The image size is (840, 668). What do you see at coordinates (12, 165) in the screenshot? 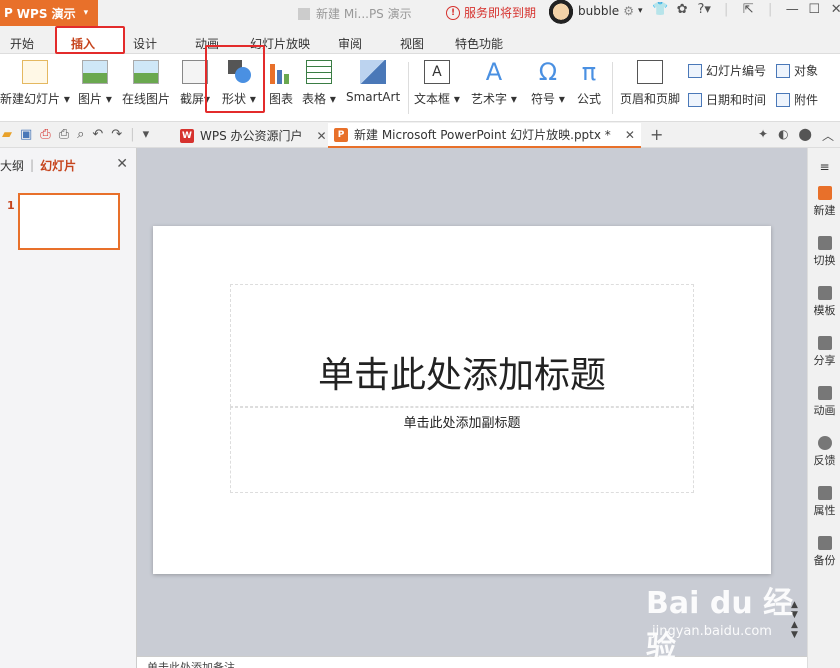
I see `tab-outline: 大纲` at bounding box center [12, 165].